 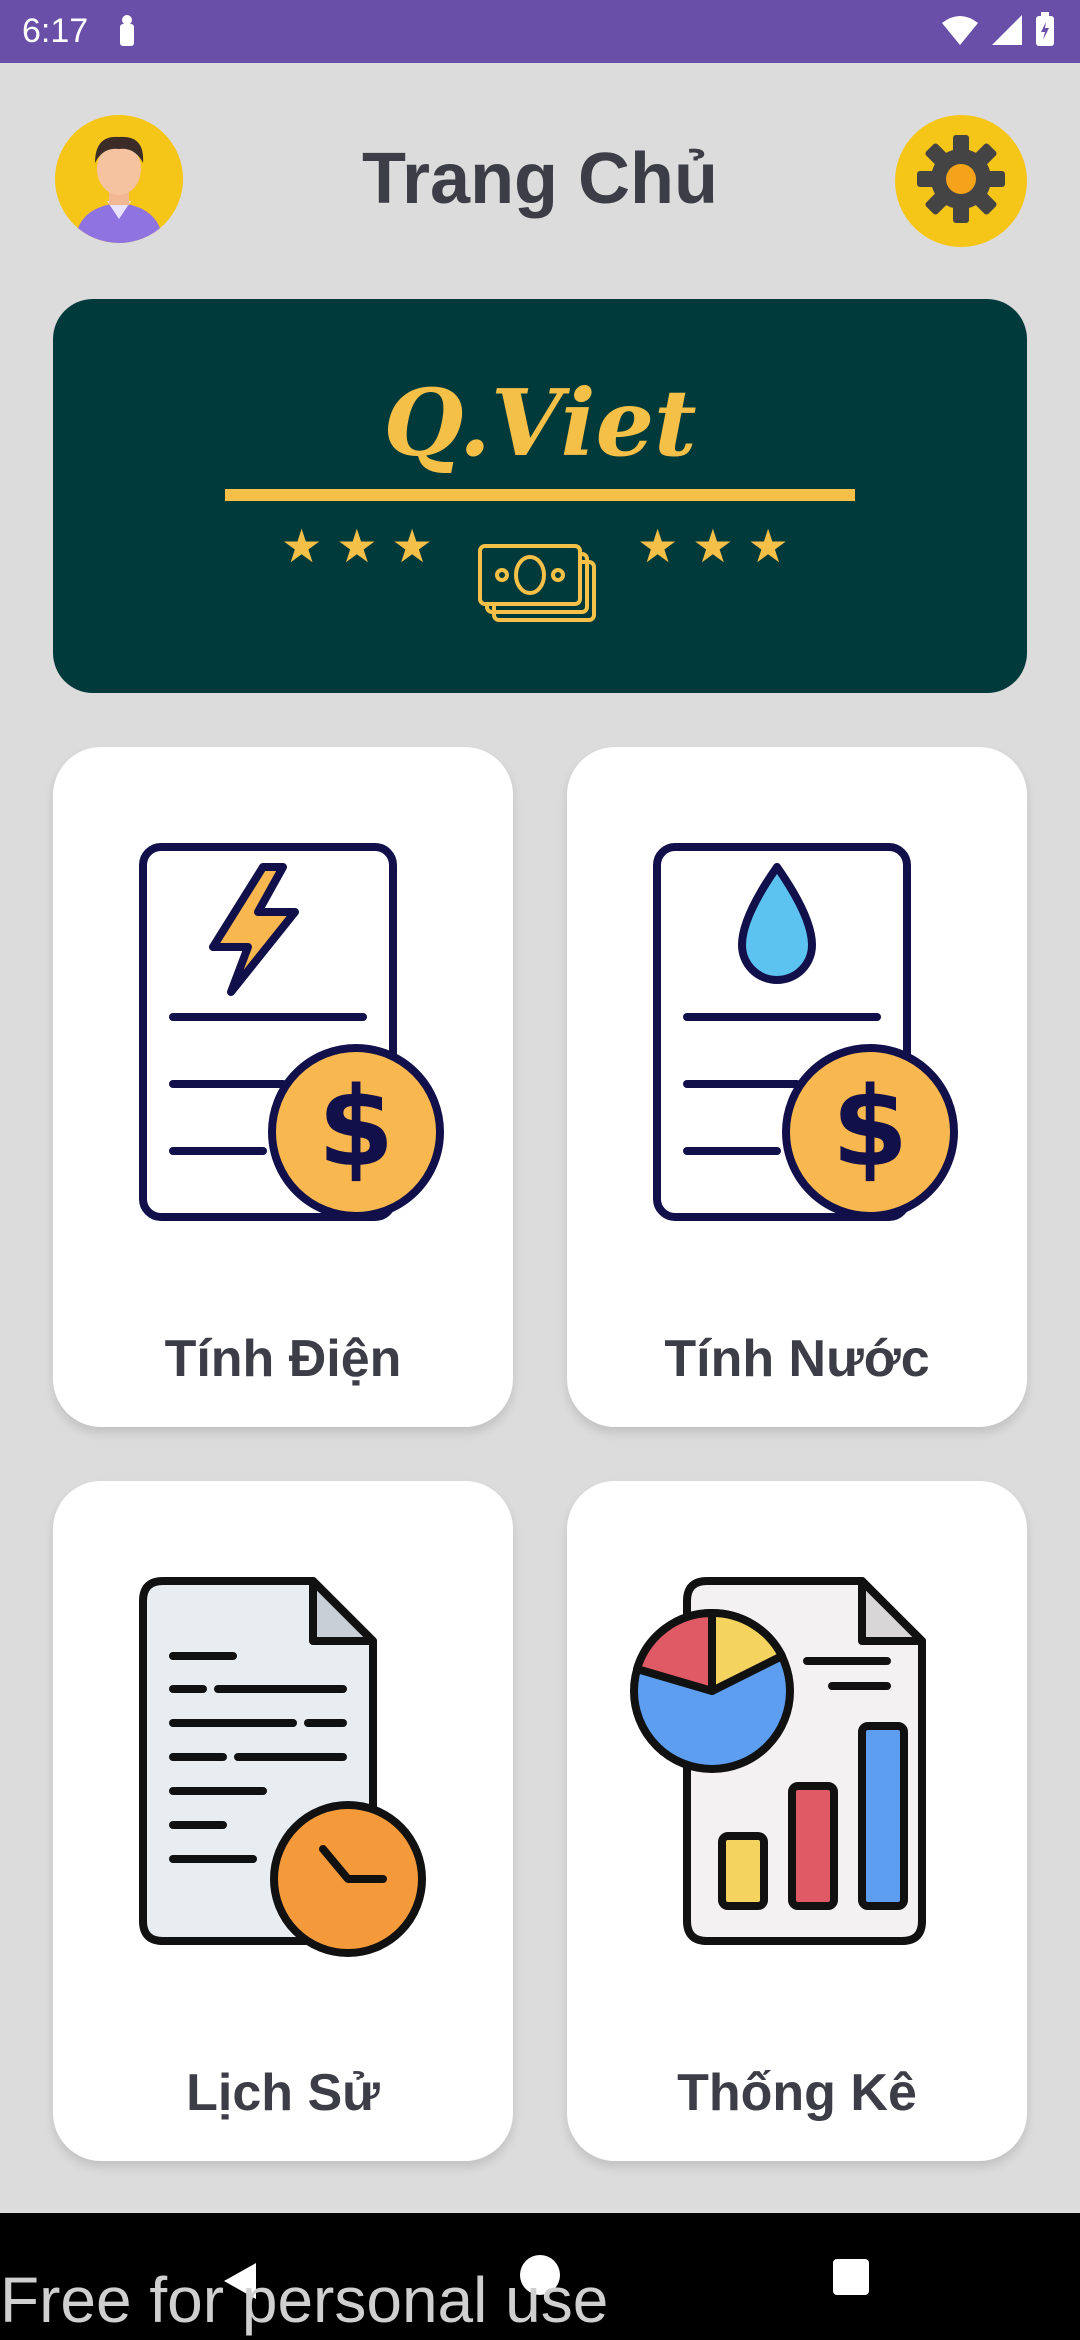 I want to click on card-label: Tính Điện, so click(x=283, y=1359).